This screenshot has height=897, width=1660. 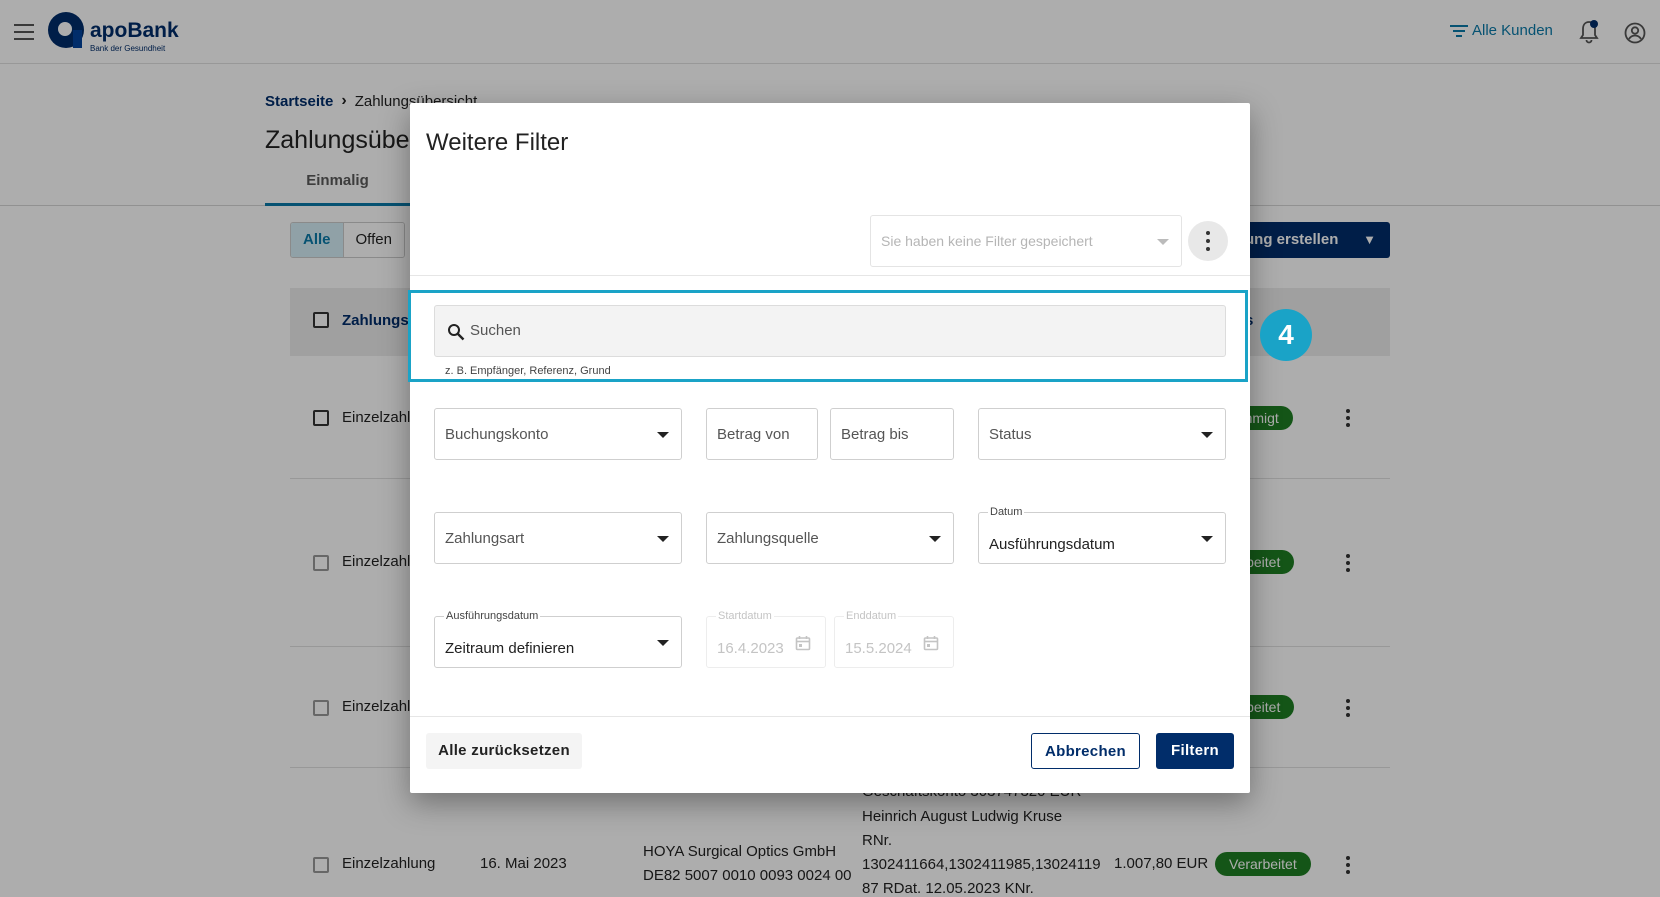 I want to click on dialog-footer-divider, so click(x=830, y=716).